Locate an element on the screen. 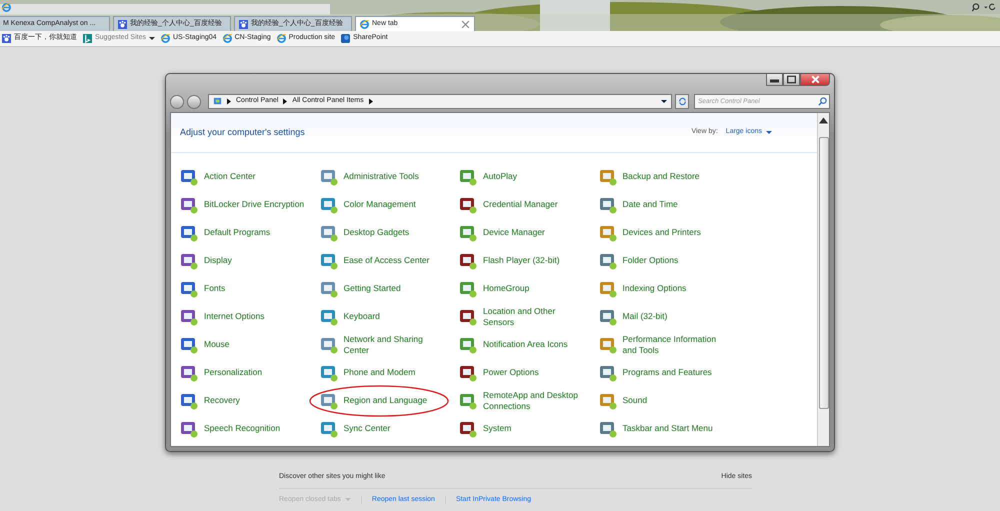  applet-link: Sound is located at coordinates (635, 401).